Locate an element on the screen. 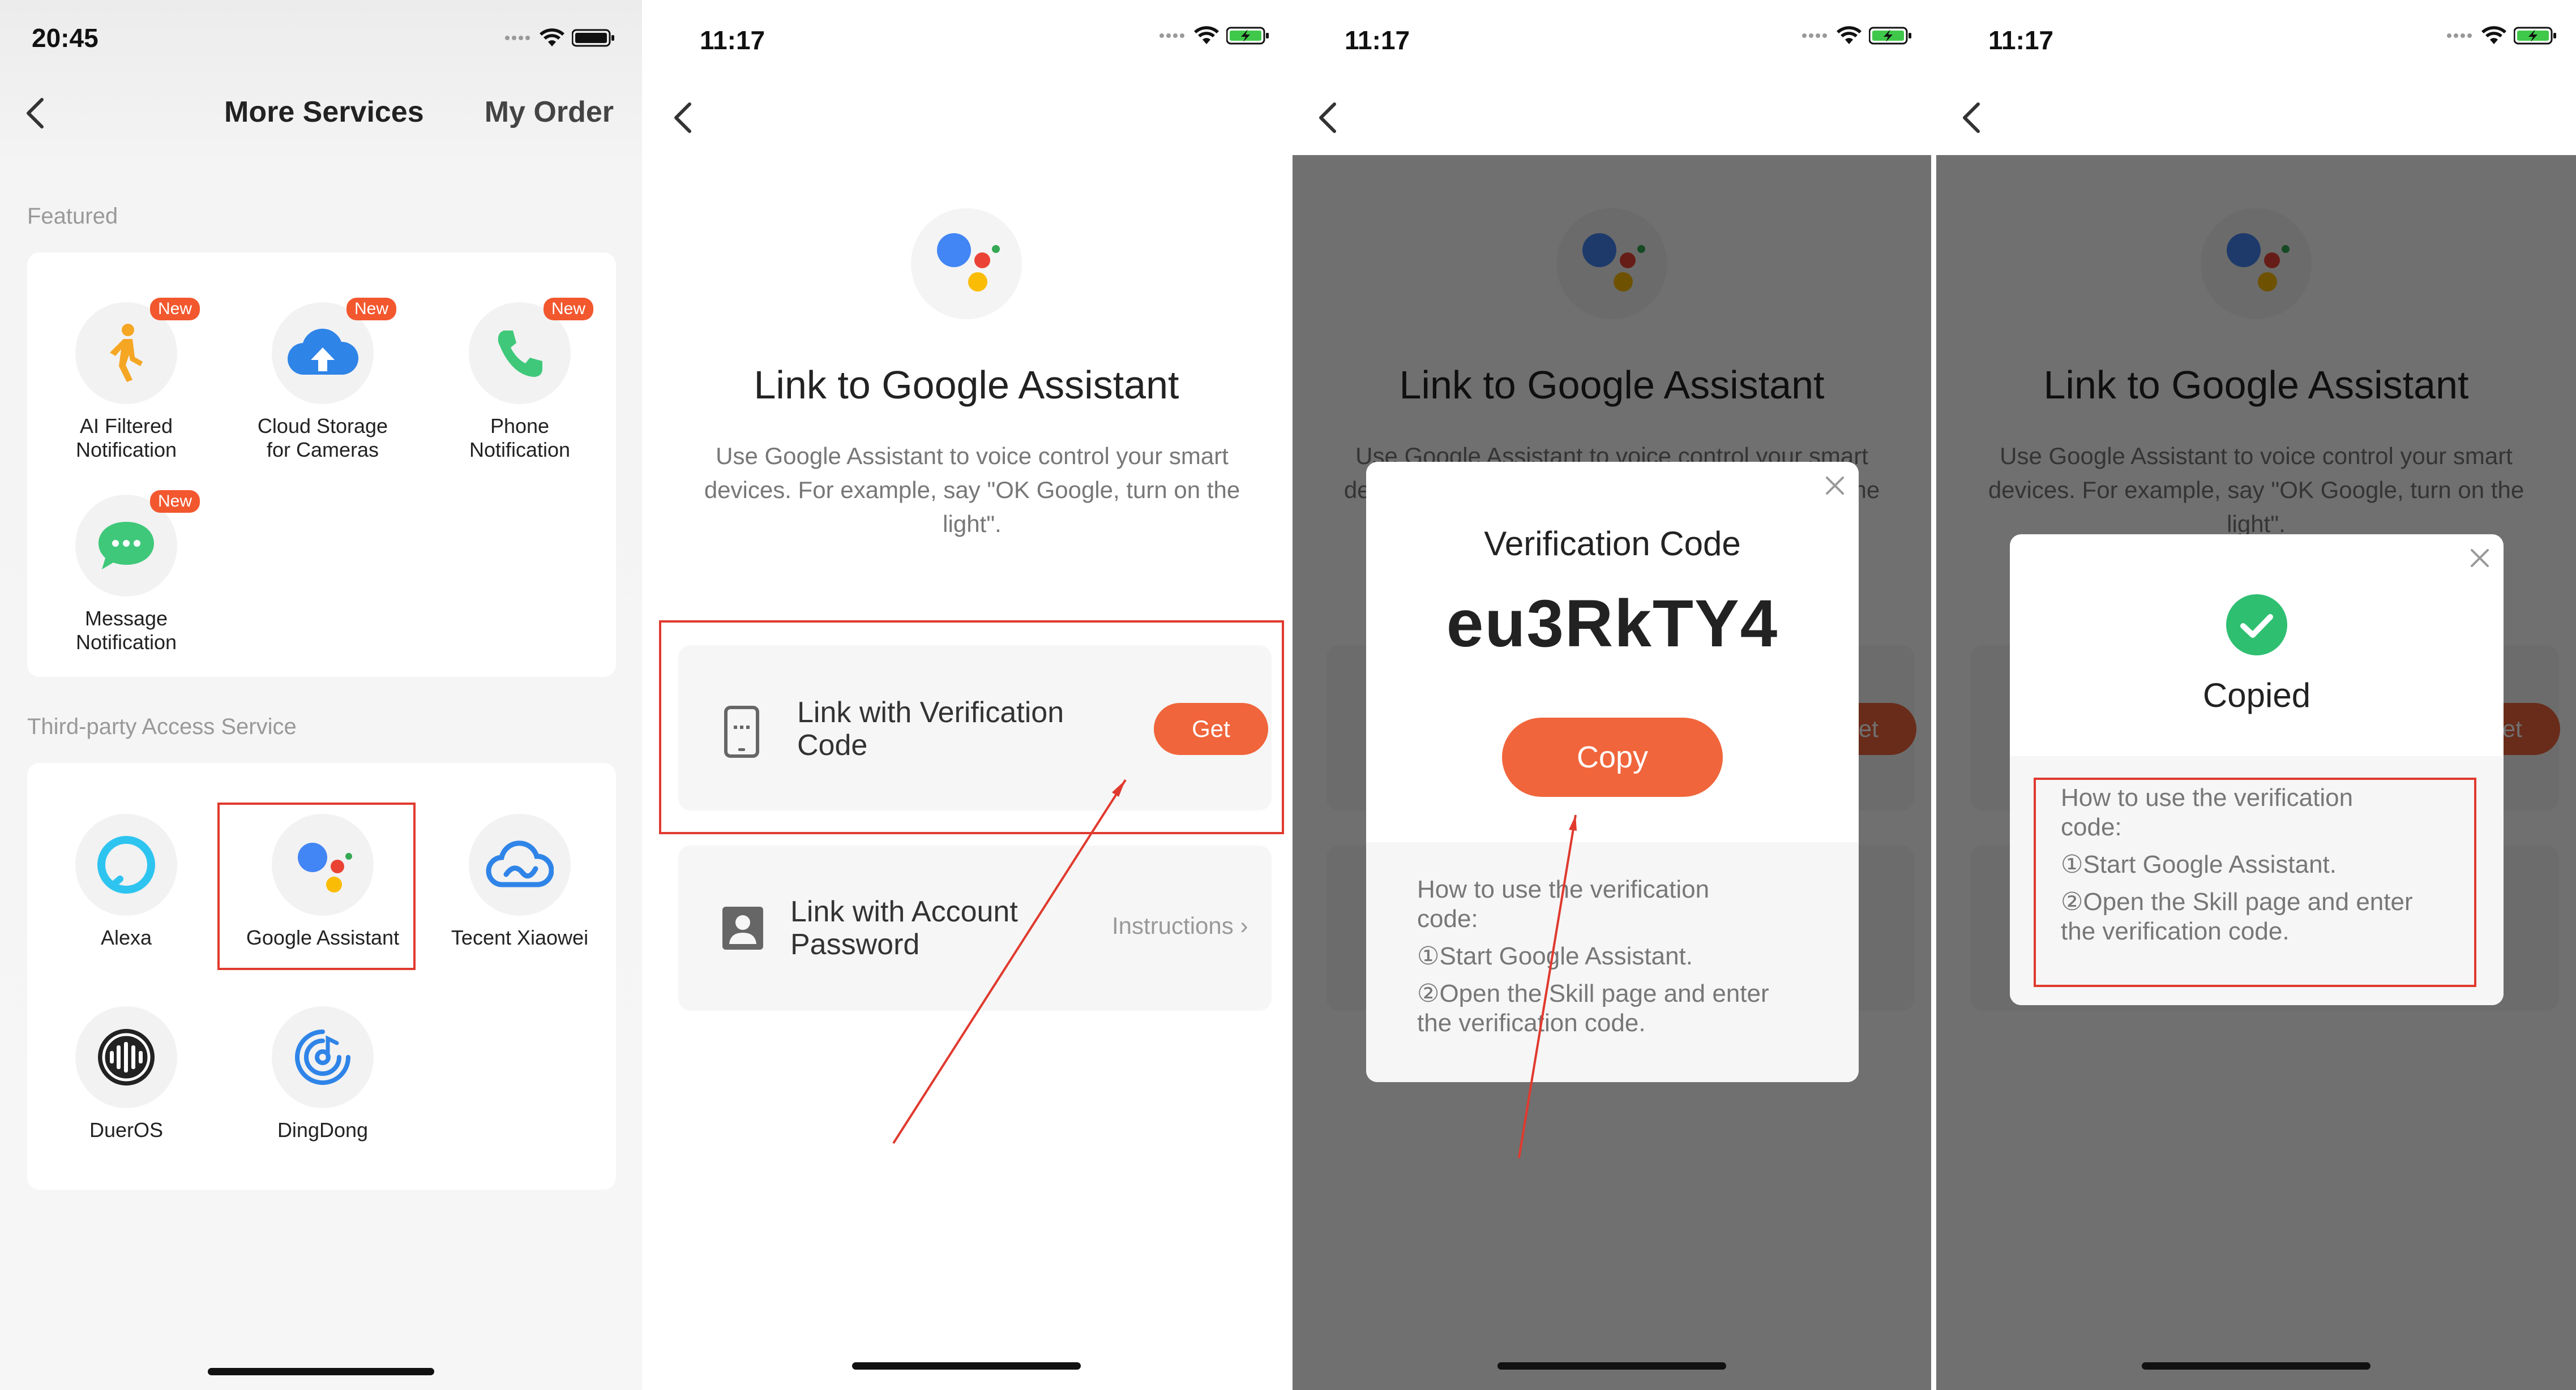  alexa-icon is located at coordinates (126, 865).